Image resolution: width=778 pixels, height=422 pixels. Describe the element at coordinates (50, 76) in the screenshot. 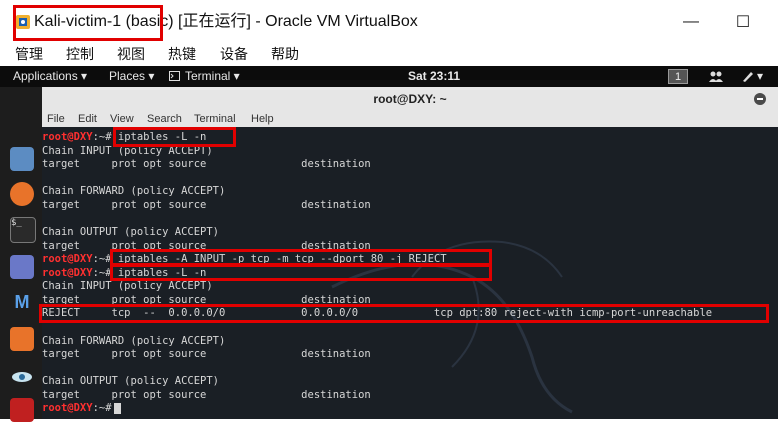

I see `applications-menu: Applications ▾` at that location.